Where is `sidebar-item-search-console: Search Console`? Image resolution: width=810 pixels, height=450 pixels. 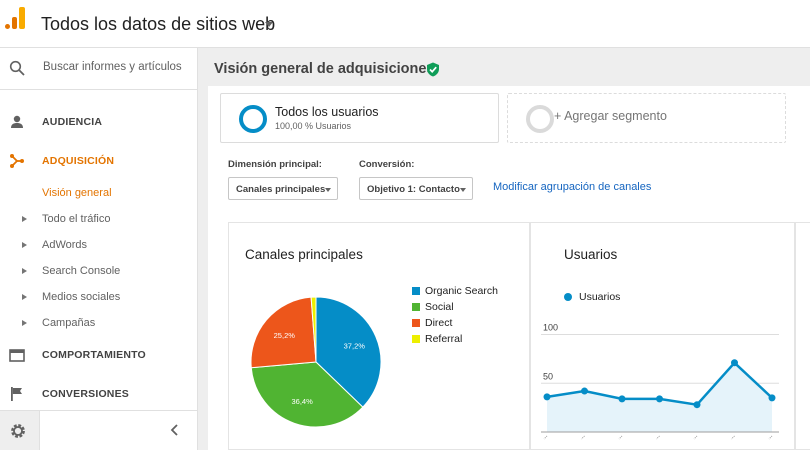 sidebar-item-search-console: Search Console is located at coordinates (99, 272).